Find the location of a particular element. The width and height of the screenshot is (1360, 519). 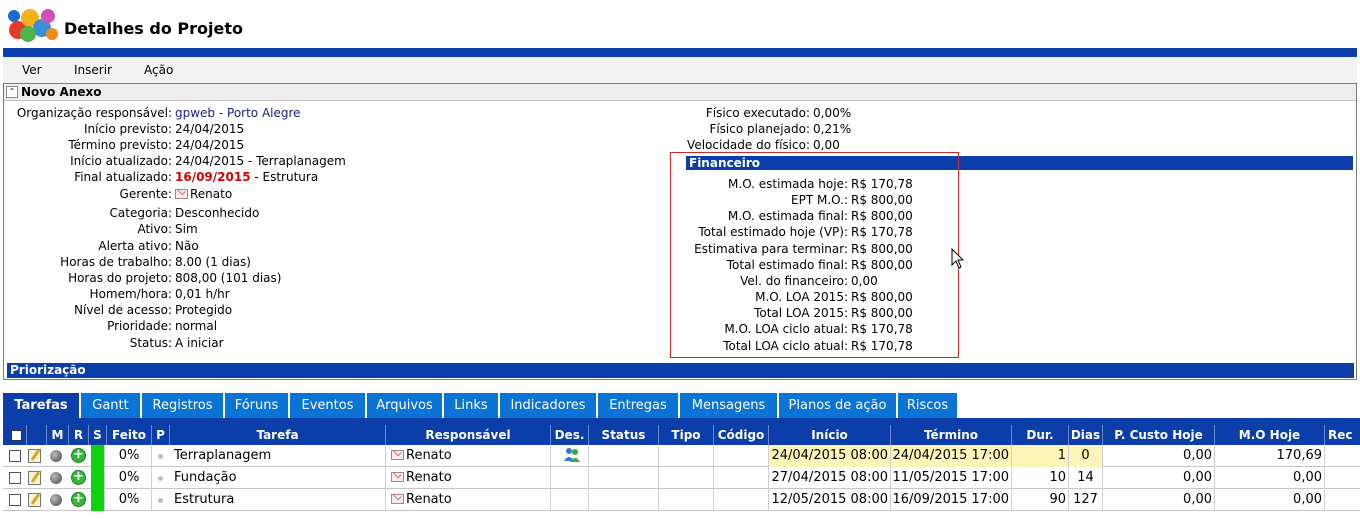

detail-value-suffix: - Estrutura is located at coordinates (284, 177).